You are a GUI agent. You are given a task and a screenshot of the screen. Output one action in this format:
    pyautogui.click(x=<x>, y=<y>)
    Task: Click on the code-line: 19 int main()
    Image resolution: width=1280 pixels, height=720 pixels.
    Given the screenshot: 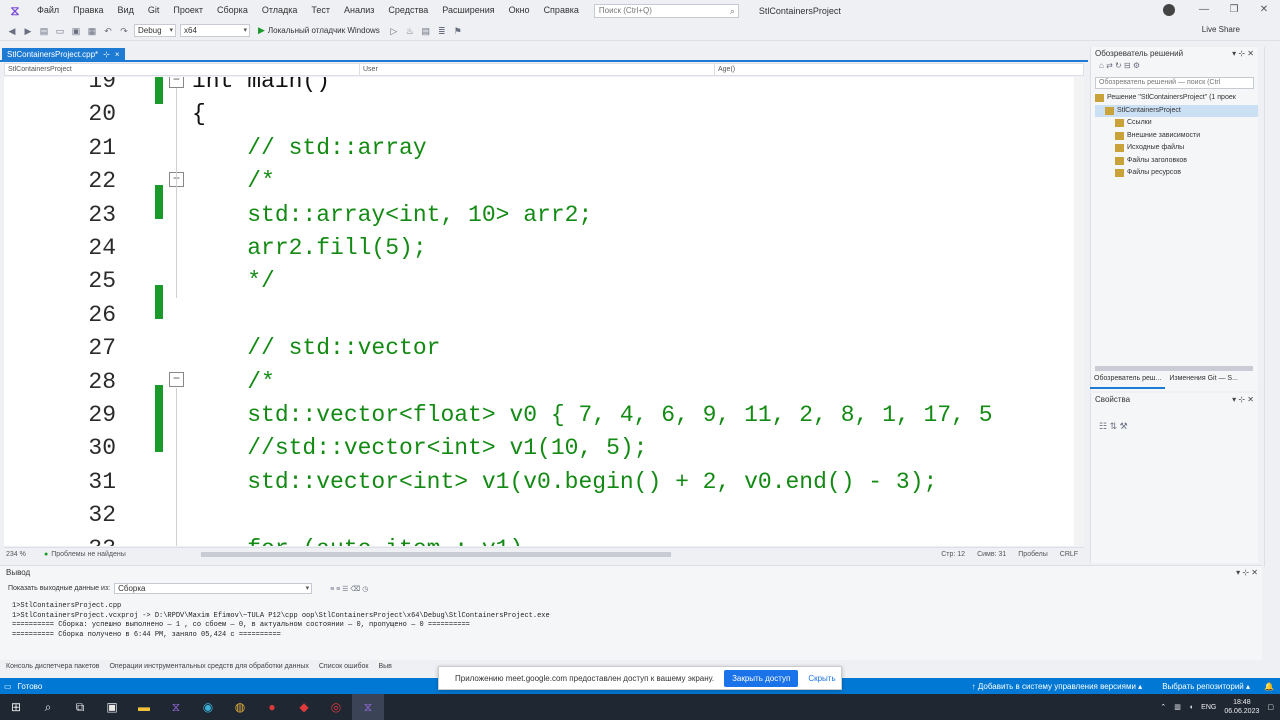 What is the action you would take?
    pyautogui.click(x=539, y=87)
    